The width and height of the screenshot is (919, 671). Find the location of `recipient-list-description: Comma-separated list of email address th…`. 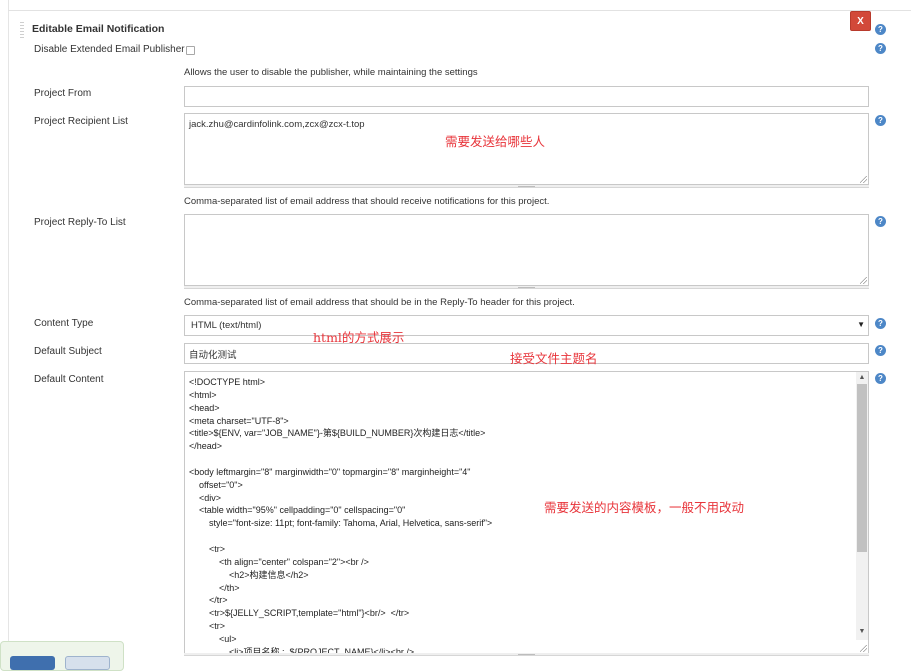

recipient-list-description: Comma-separated list of email address th… is located at coordinates (367, 201).